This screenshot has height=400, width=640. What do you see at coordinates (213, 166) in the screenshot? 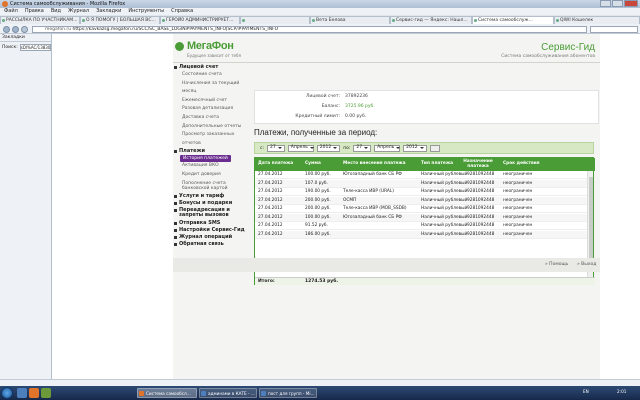
I see `menu-item-vko-activation: Активация ВКО` at bounding box center [213, 166].